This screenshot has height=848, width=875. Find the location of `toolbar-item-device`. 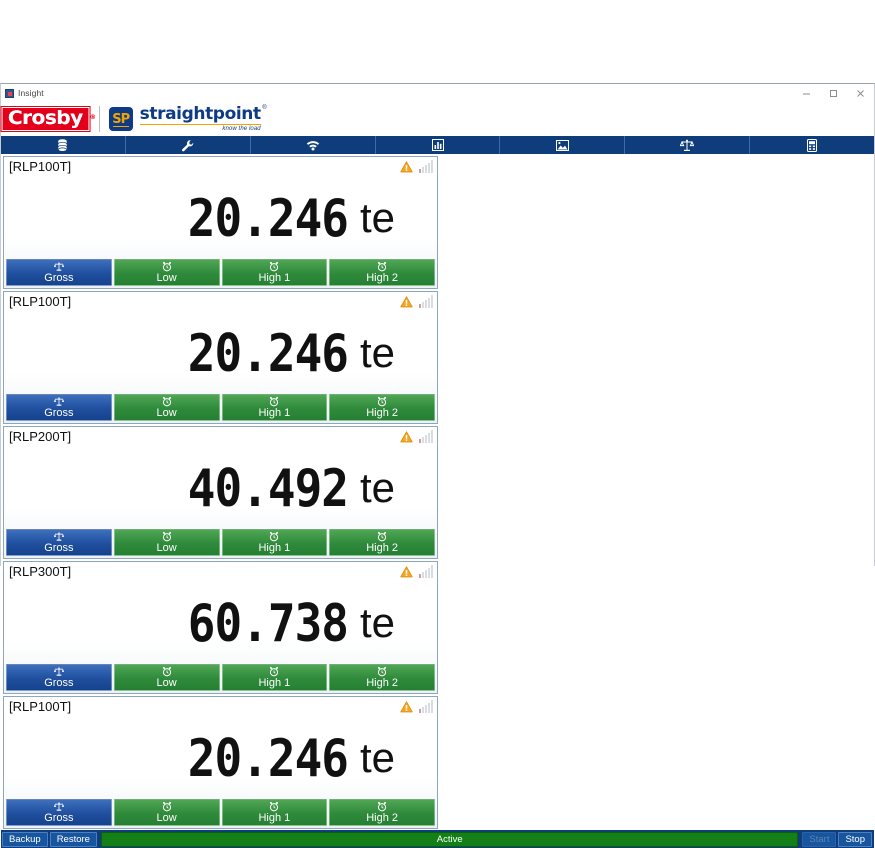

toolbar-item-device is located at coordinates (812, 145).